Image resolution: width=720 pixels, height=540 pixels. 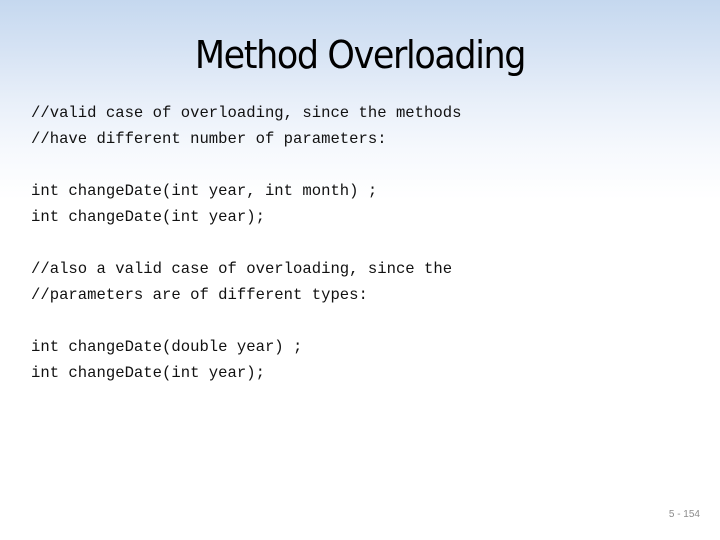 What do you see at coordinates (360, 55) in the screenshot?
I see `slide-title: Method Overloading` at bounding box center [360, 55].